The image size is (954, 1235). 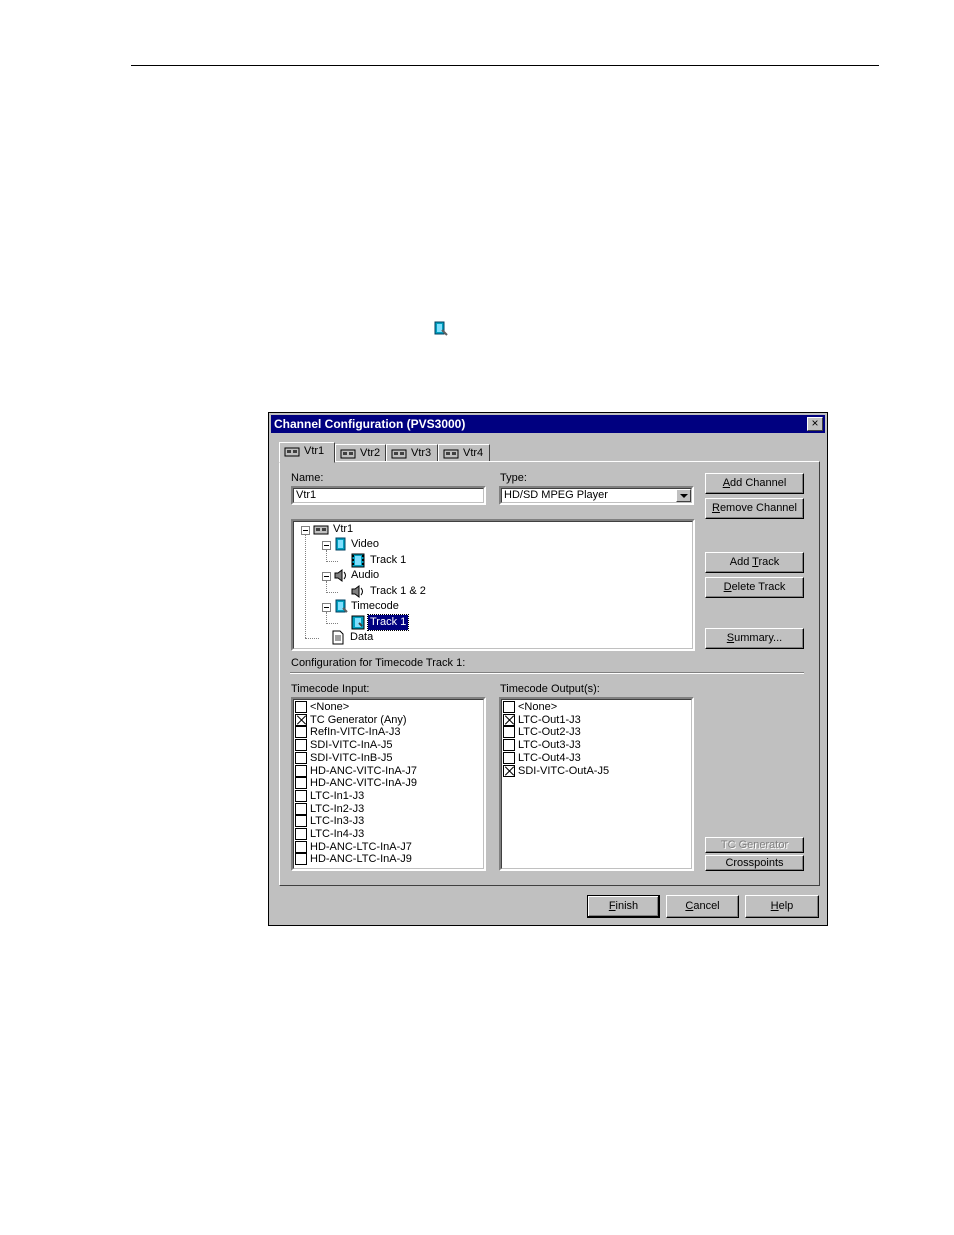 What do you see at coordinates (351, 745) in the screenshot?
I see `timecode-input-item-label: SDI-VITC-InA-J5` at bounding box center [351, 745].